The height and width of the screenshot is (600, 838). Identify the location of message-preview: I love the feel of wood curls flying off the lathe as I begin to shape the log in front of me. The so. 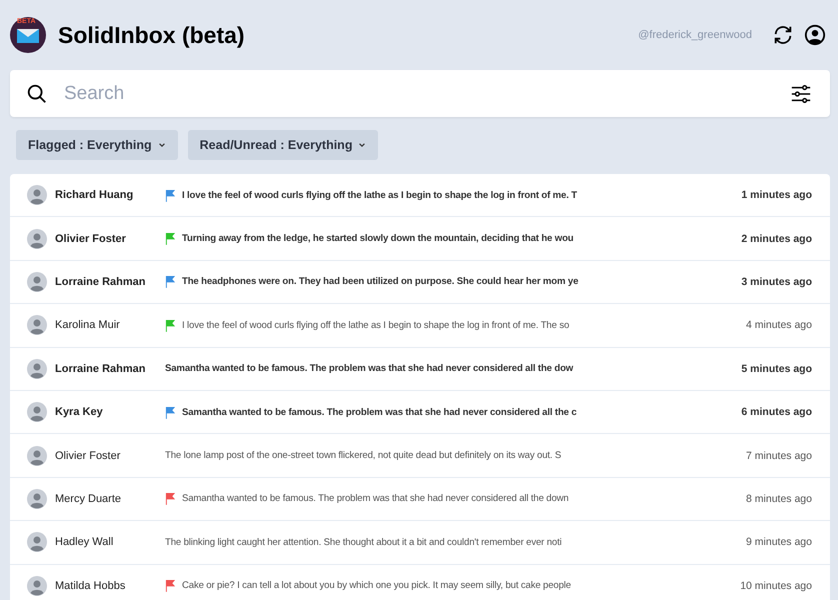
(376, 325).